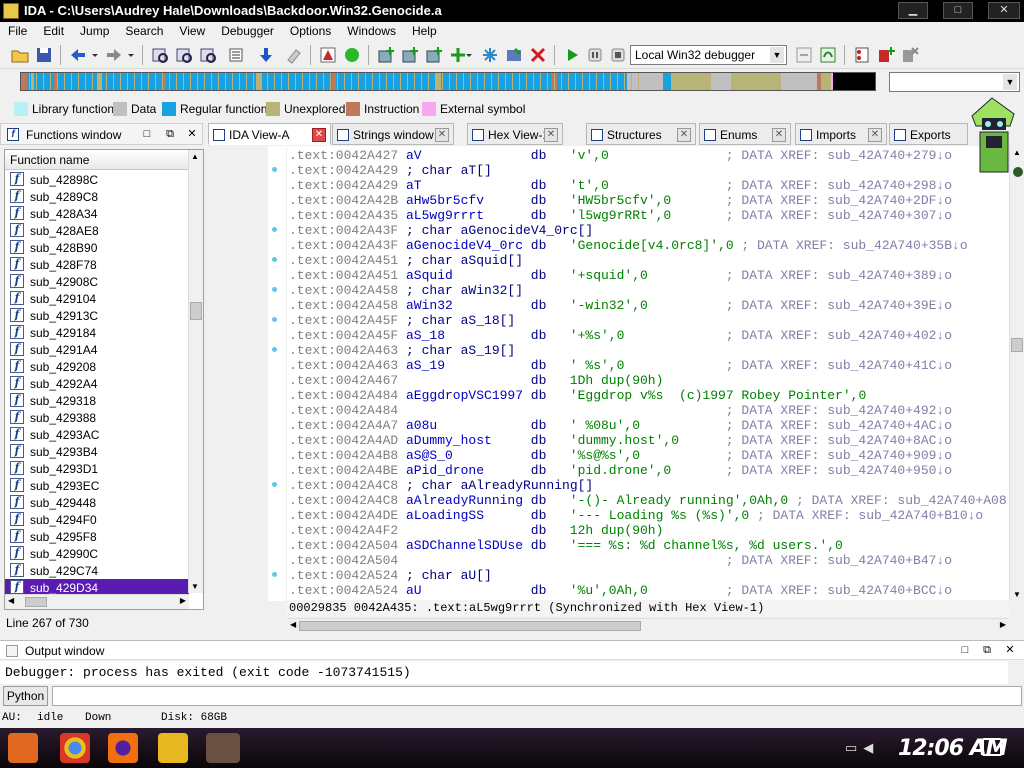 The width and height of the screenshot is (1024, 768). Describe the element at coordinates (223, 748) in the screenshot. I see `ida-taskbar-icon` at that location.